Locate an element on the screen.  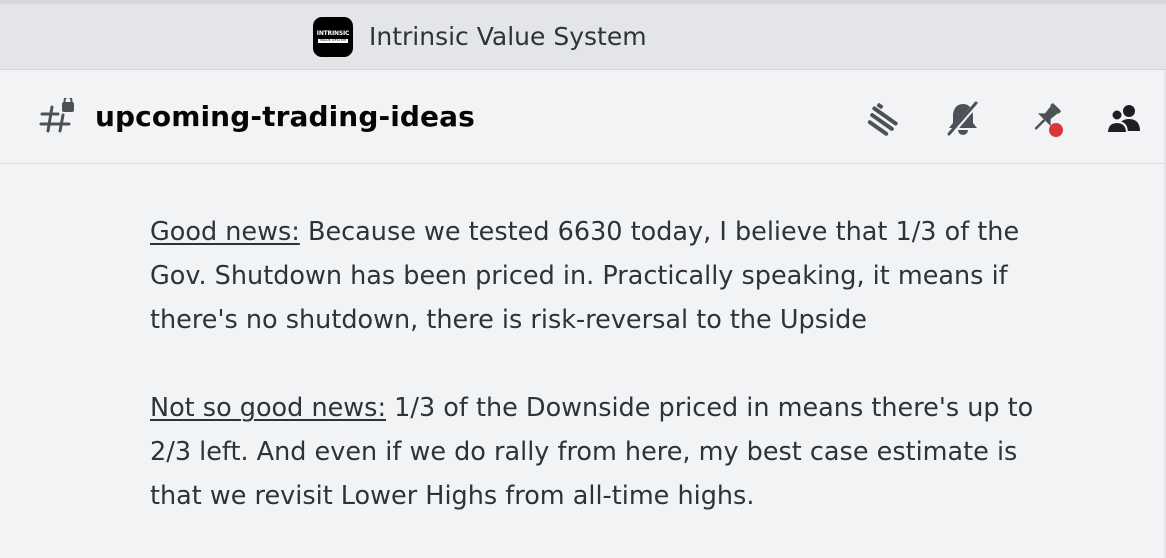
hash-lock-icon is located at coordinates (58, 117).